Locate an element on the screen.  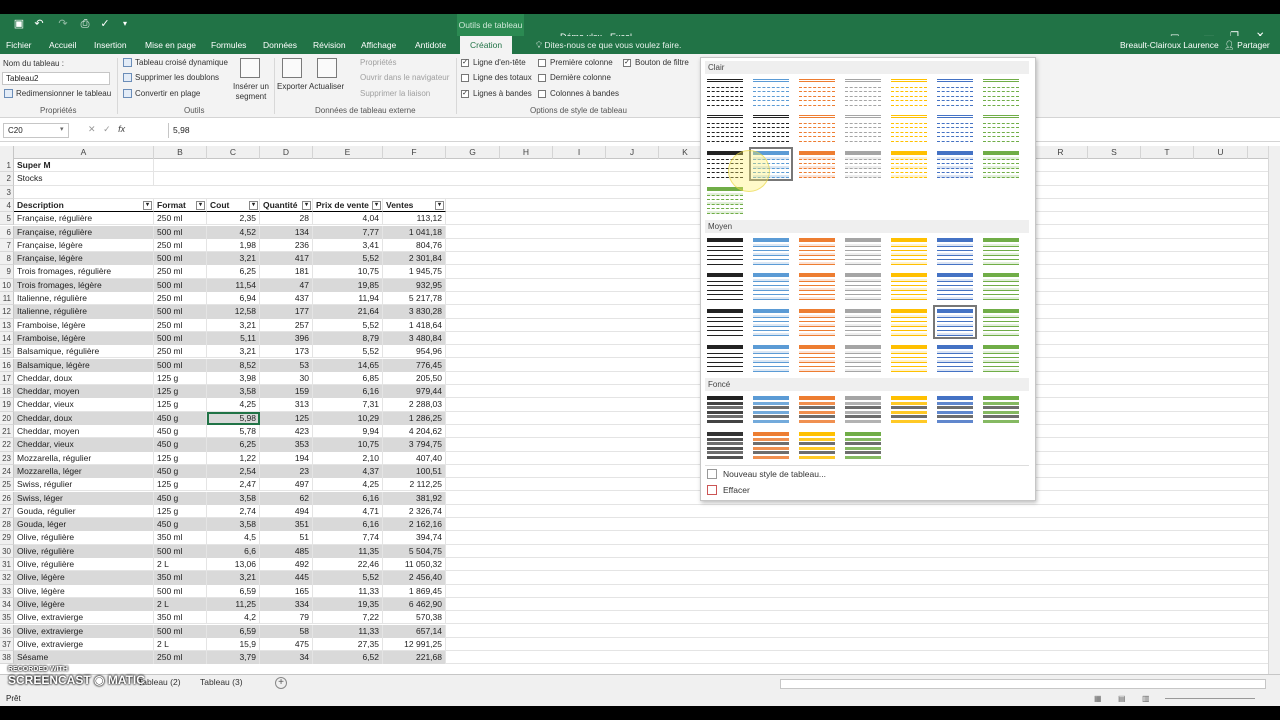
save-icon: ▣ is located at coordinates (19, 24).